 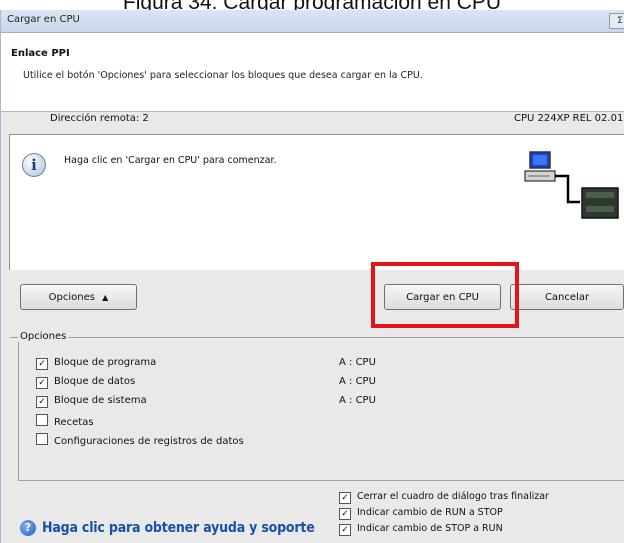 I want to click on indicate-run-to-stop-option: ✓ Indicar cambio de RUN a STOP, so click(x=421, y=513).